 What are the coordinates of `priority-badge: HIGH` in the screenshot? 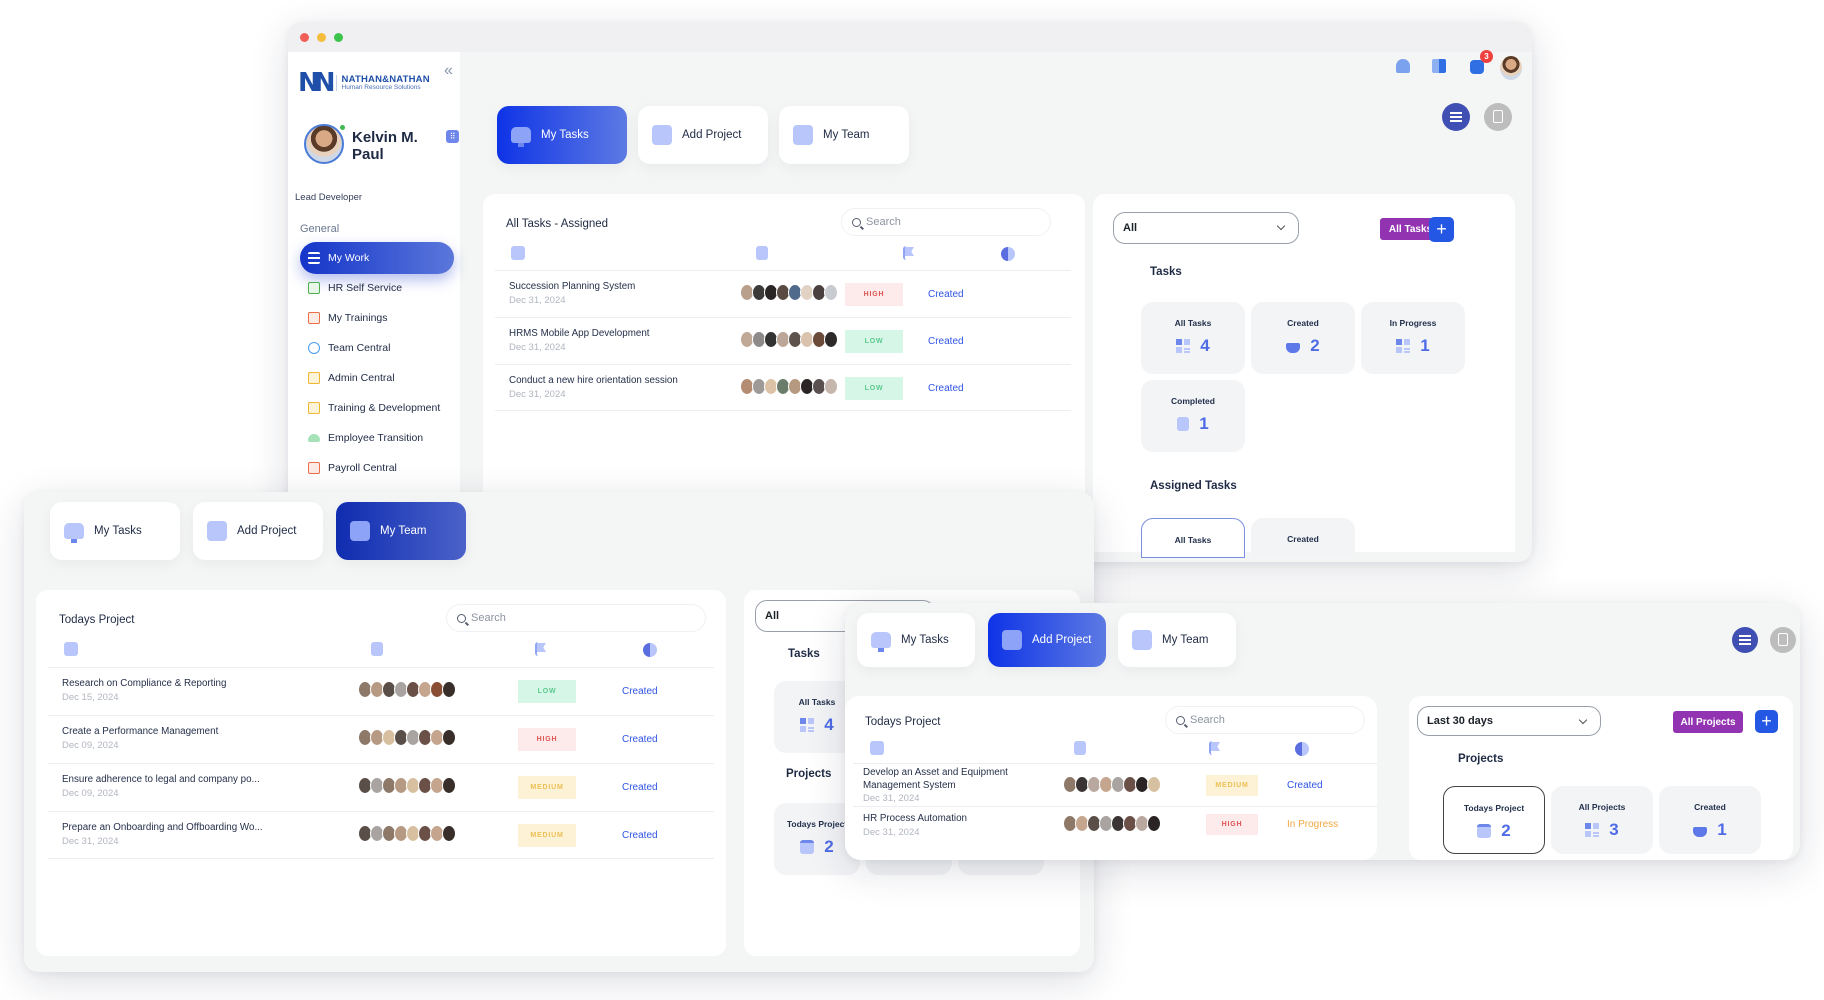 It's located at (547, 739).